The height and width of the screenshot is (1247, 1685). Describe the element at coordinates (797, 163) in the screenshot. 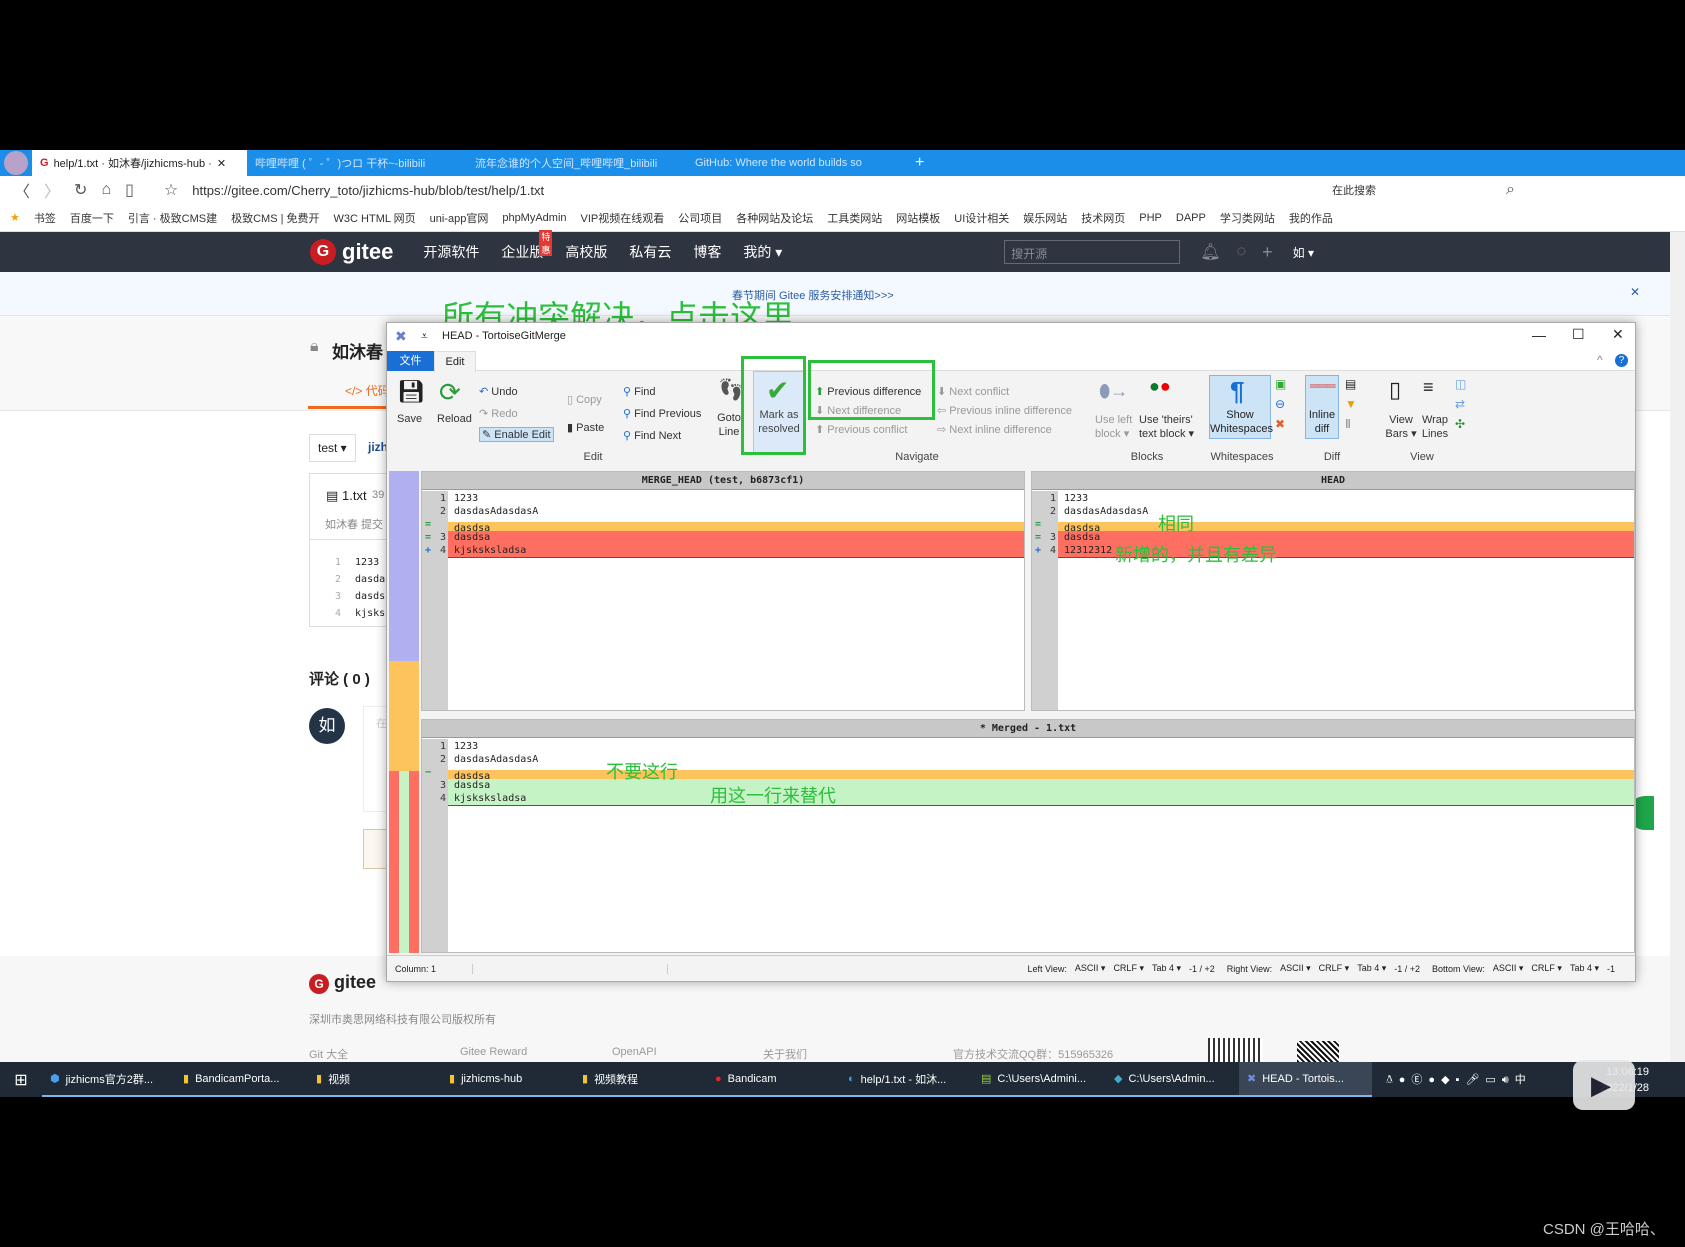

I see `browser-tab-github: GitHub: Where the world builds so` at that location.